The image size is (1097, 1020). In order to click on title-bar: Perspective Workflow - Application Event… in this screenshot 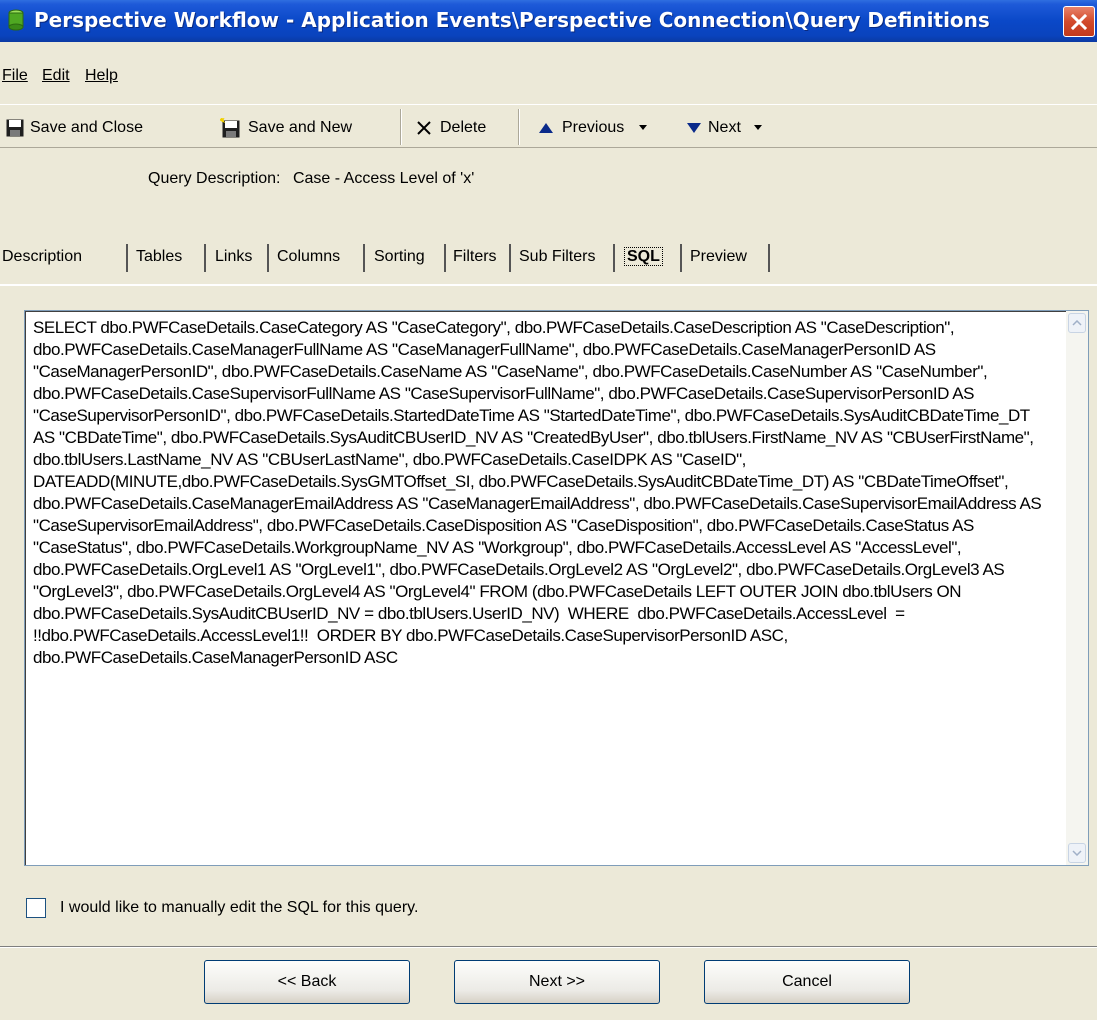, I will do `click(548, 21)`.